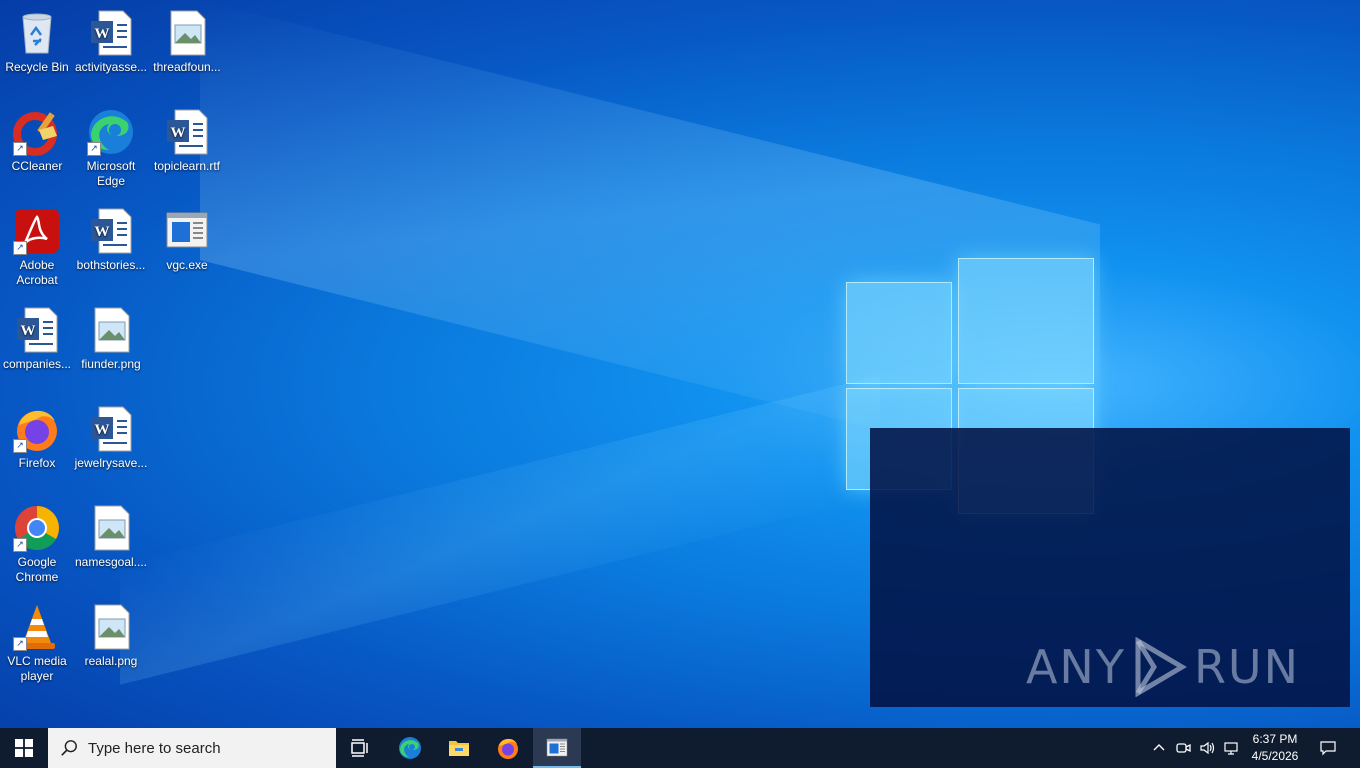 Image resolution: width=1360 pixels, height=768 pixels. I want to click on task-view-button, so click(360, 748).